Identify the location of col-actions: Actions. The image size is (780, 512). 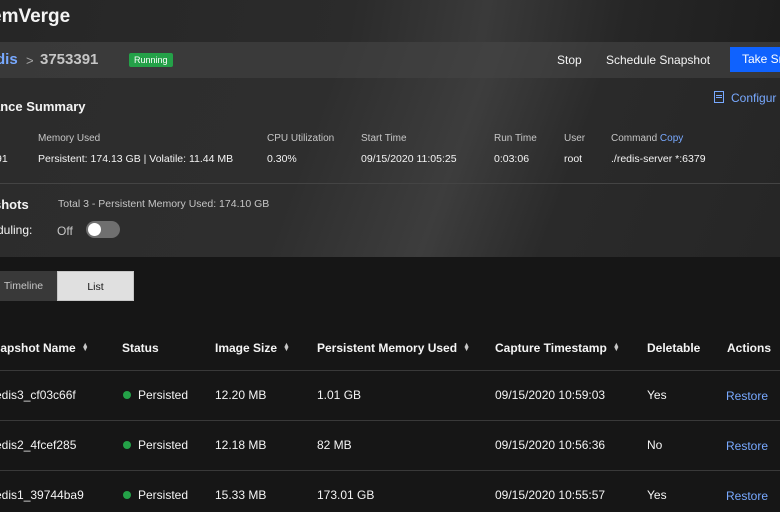
(749, 348).